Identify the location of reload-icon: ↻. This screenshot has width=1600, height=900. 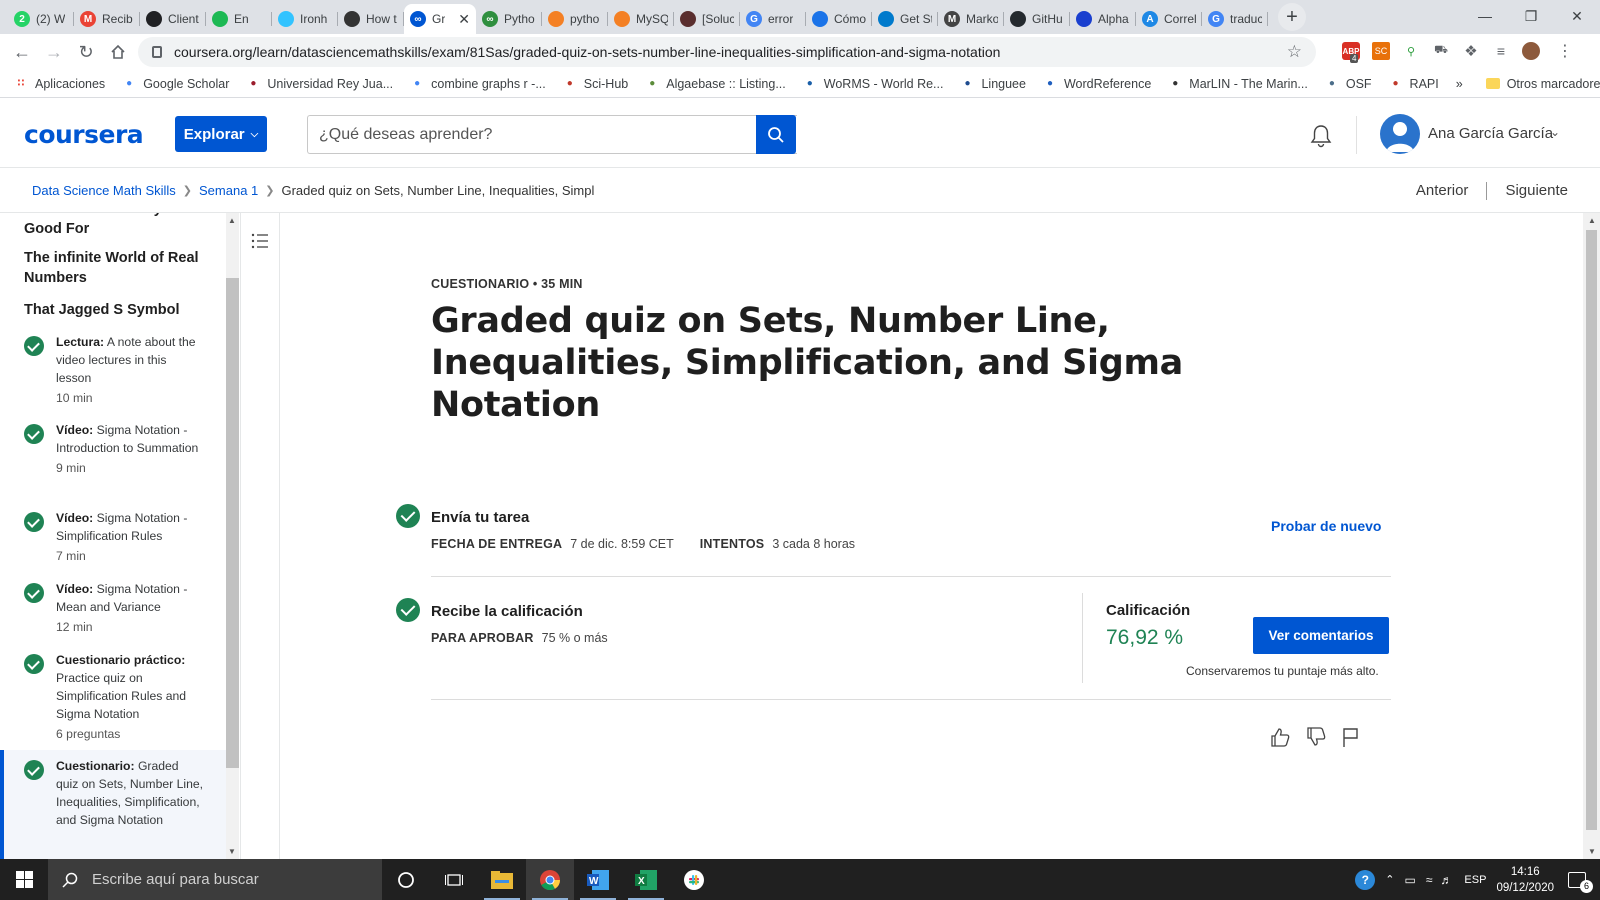
(86, 52).